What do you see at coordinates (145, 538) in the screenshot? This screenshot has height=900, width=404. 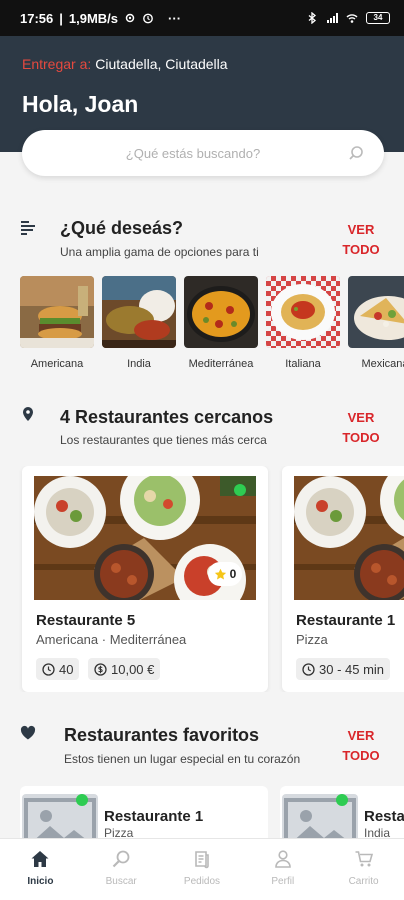 I see `restaurant-photo: 0` at bounding box center [145, 538].